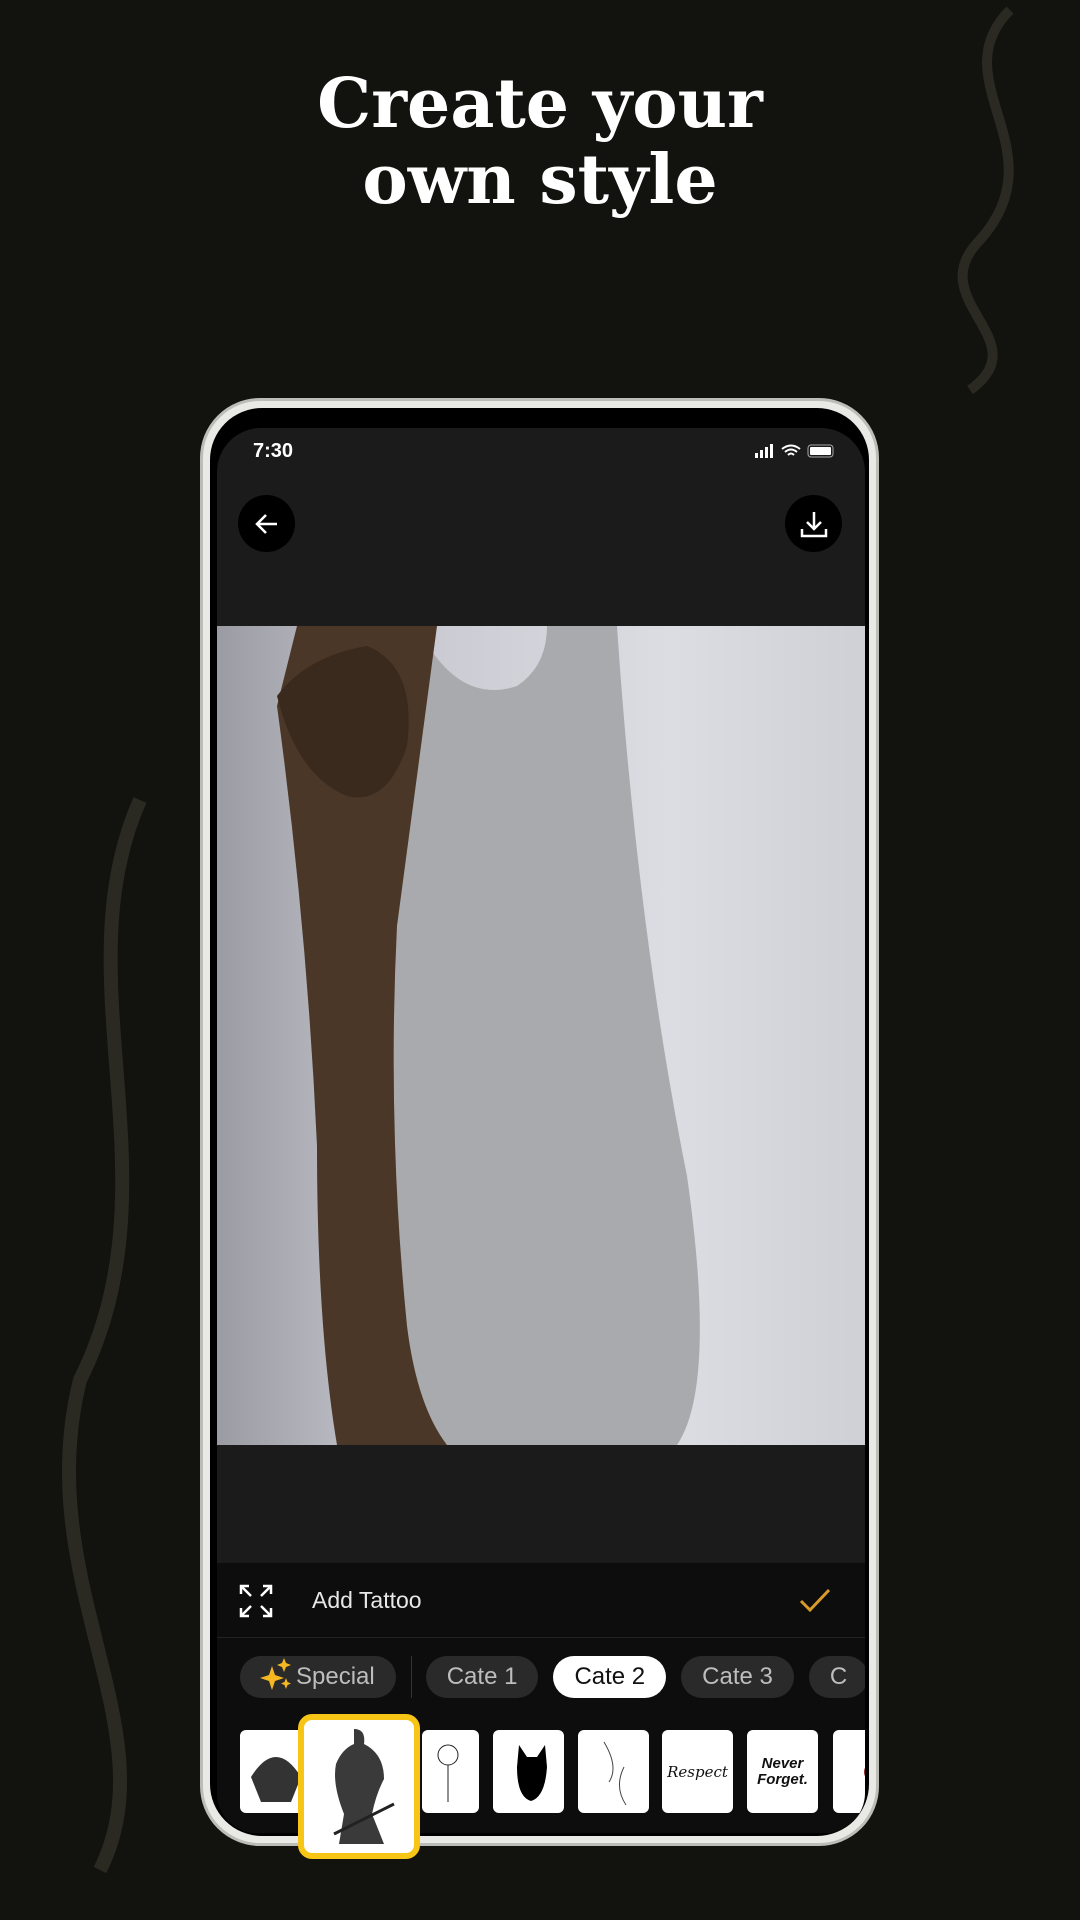 Image resolution: width=1080 pixels, height=1920 pixels. What do you see at coordinates (820, 451) in the screenshot?
I see `battery-icon` at bounding box center [820, 451].